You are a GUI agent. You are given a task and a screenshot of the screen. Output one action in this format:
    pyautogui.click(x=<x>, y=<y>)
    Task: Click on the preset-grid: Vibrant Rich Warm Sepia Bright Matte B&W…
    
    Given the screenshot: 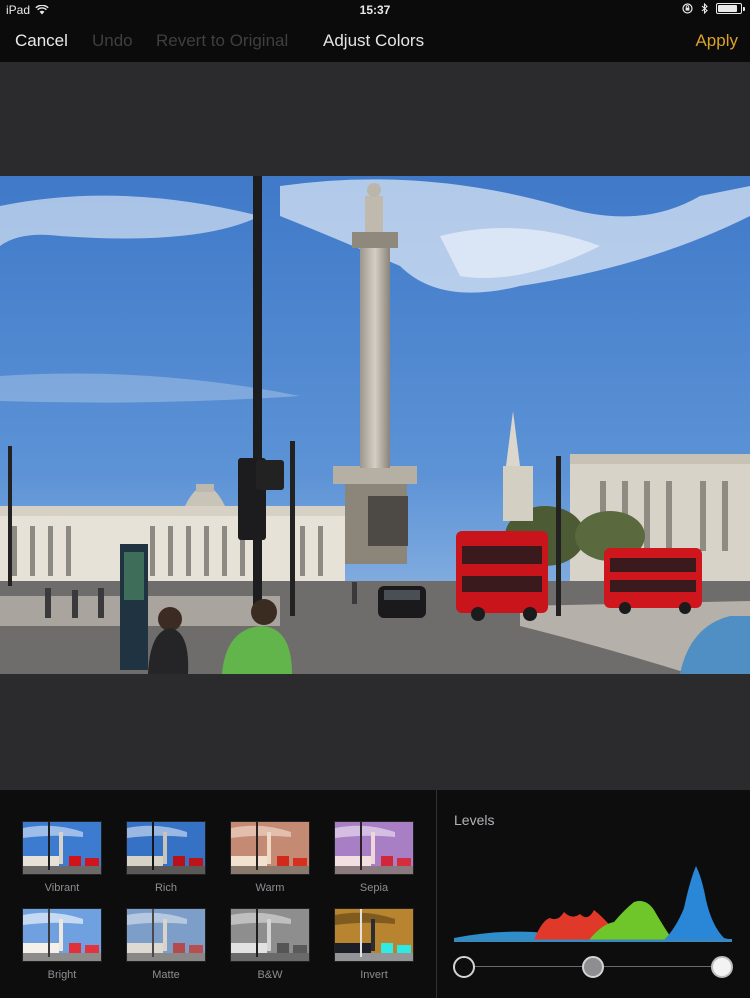 What is the action you would take?
    pyautogui.click(x=218, y=894)
    